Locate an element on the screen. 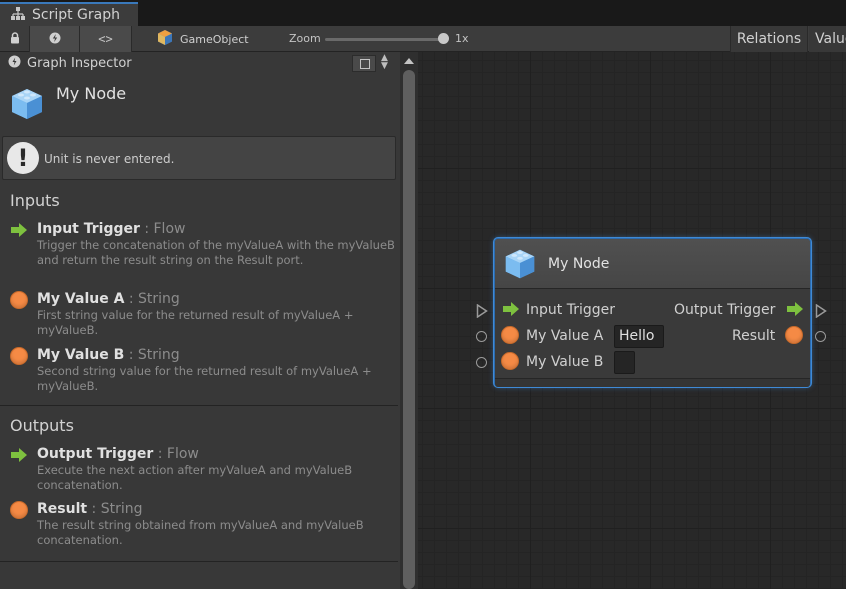  warning-icon: ! is located at coordinates (23, 158).